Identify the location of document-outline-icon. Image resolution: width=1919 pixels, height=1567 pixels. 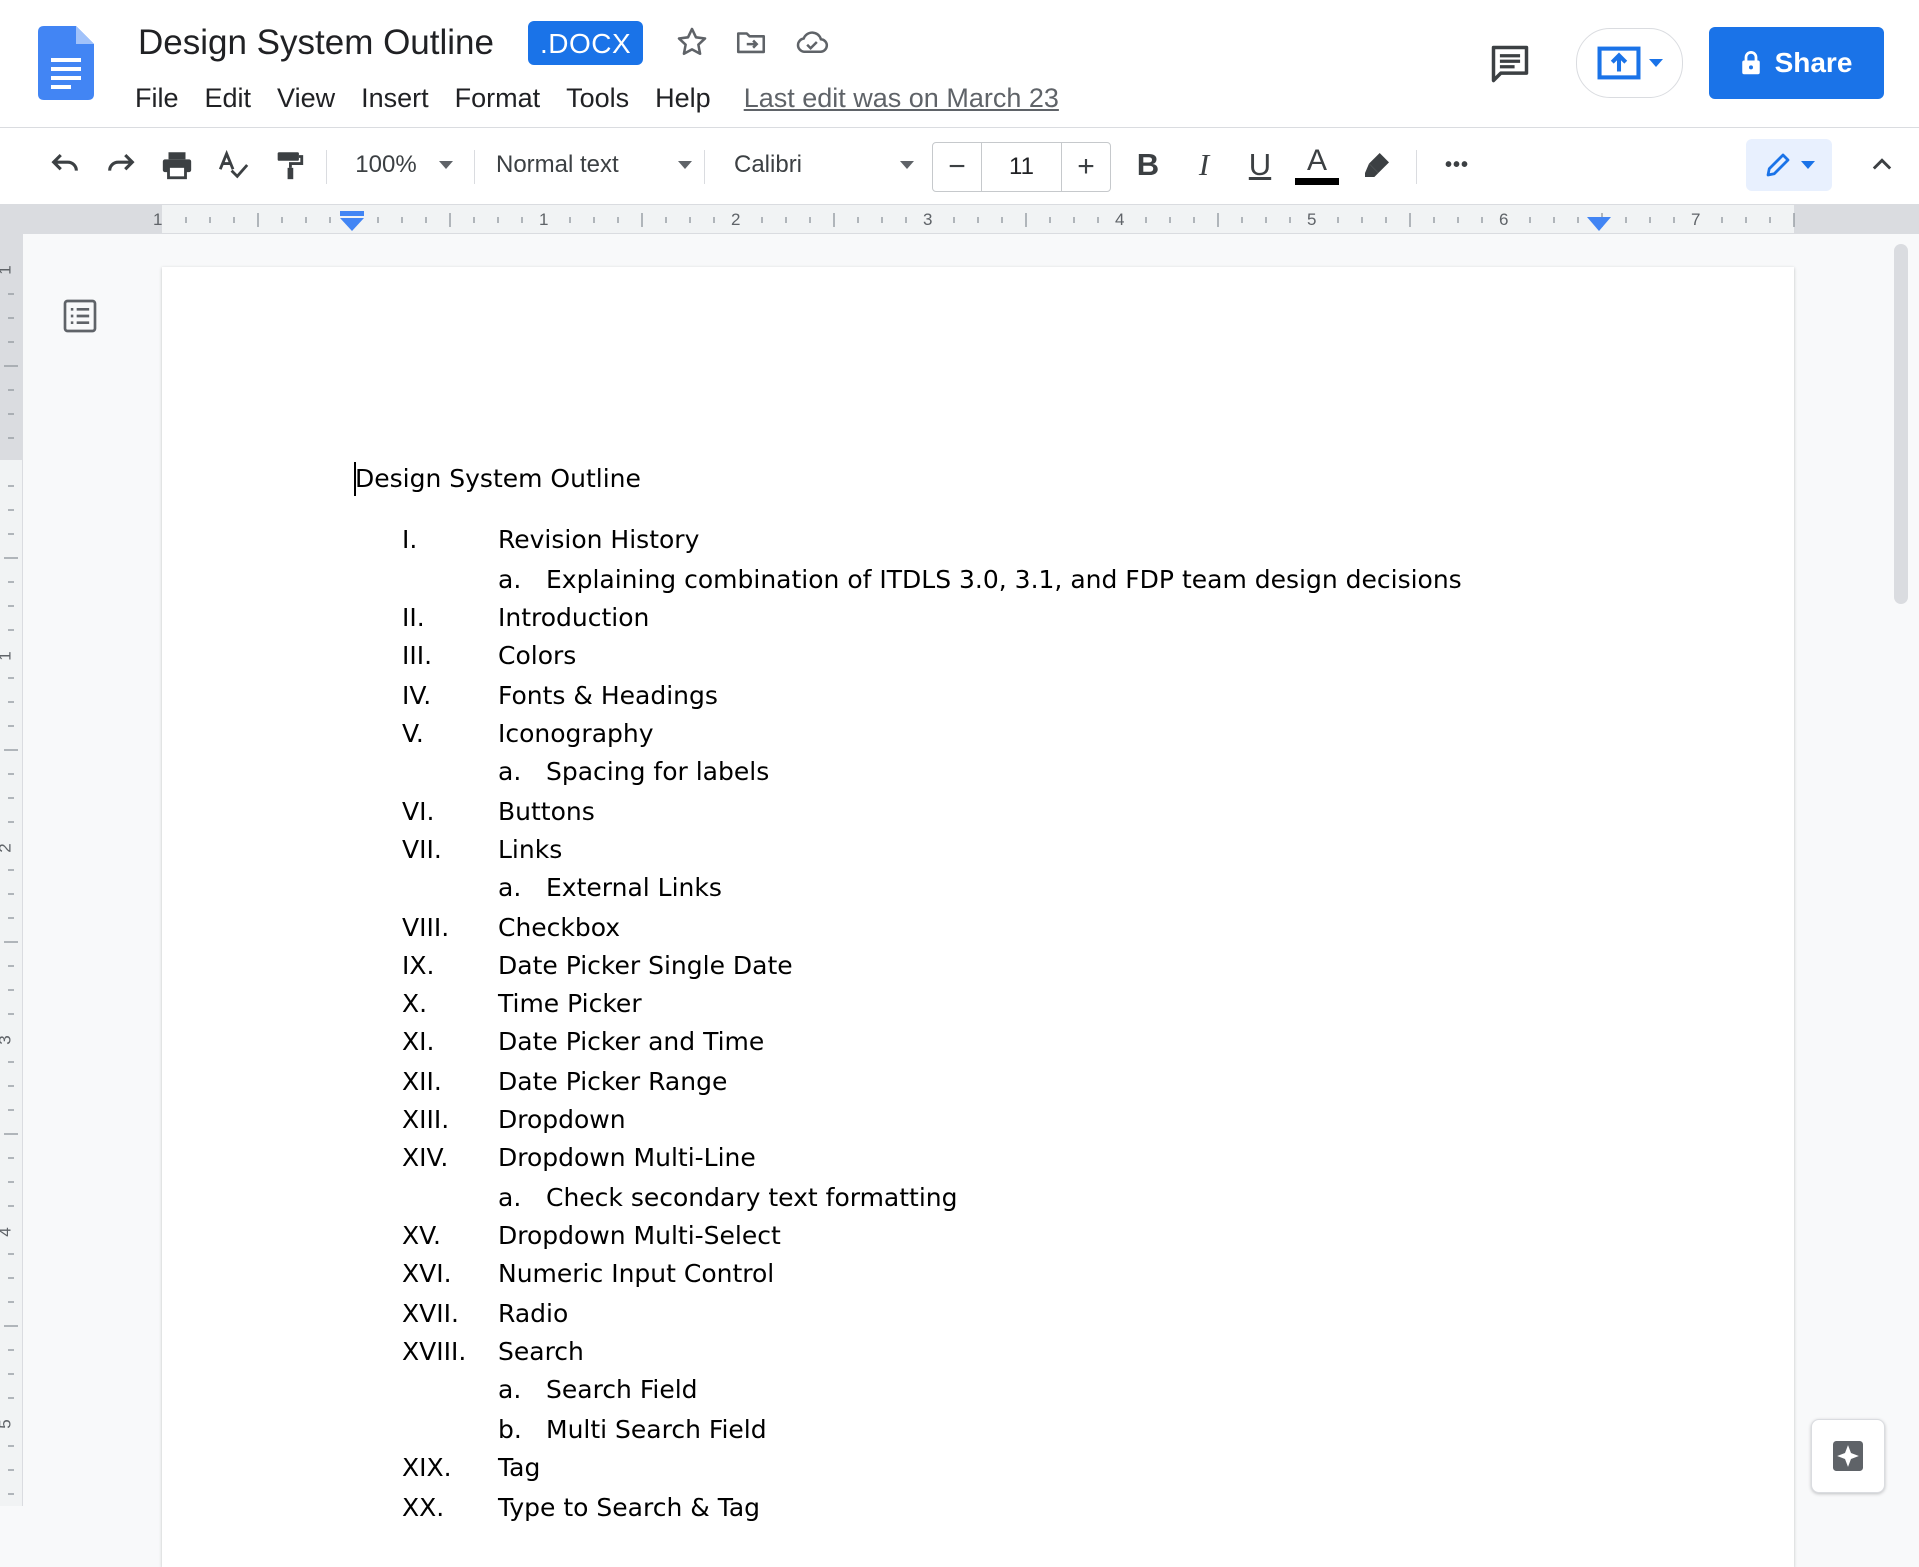
(80, 316).